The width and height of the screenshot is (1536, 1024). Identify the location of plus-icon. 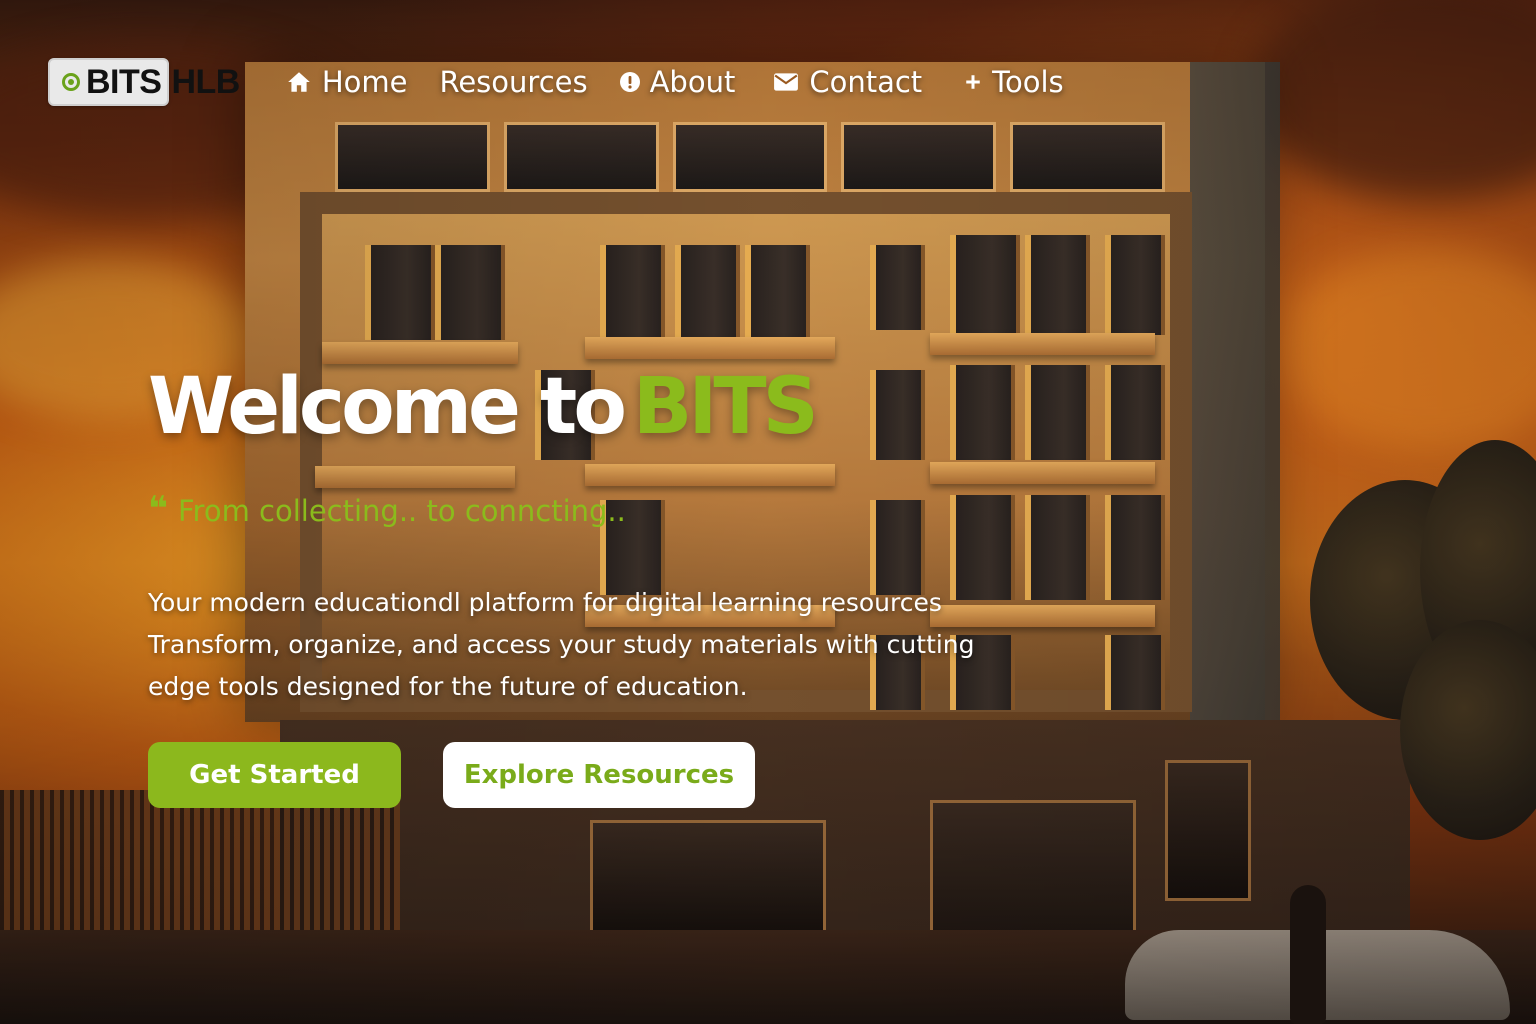
(973, 82).